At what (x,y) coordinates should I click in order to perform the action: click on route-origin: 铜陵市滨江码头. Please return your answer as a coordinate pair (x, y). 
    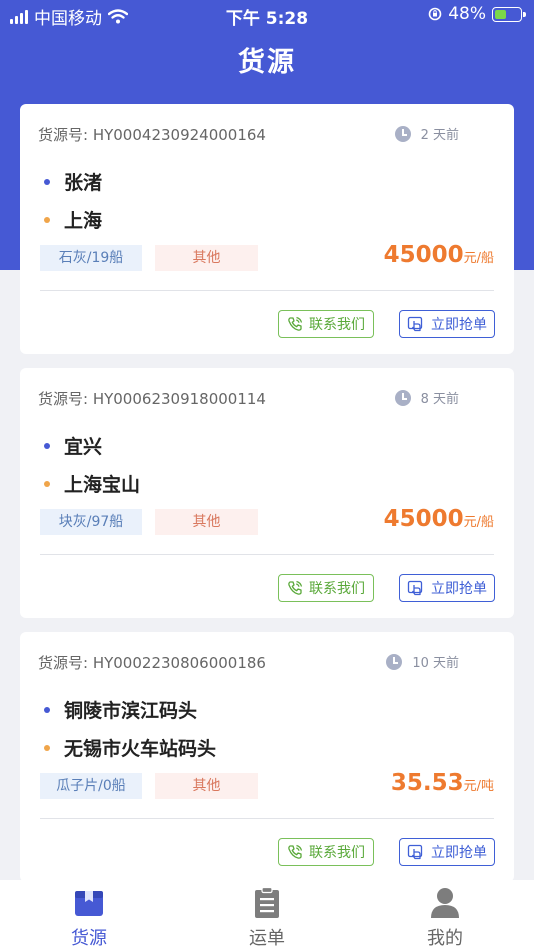
    Looking at the image, I should click on (120, 709).